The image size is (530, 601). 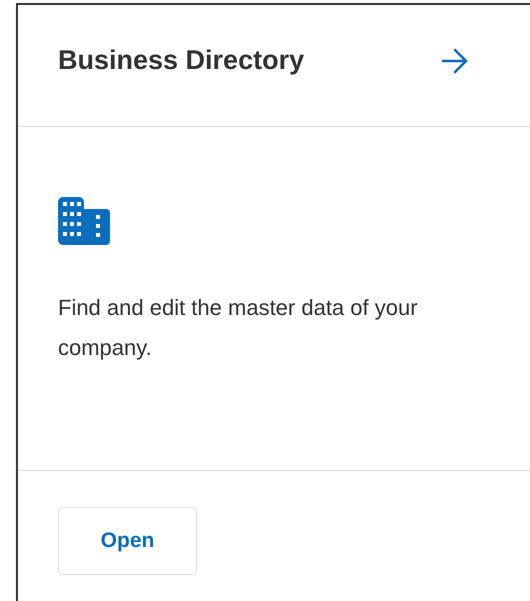 I want to click on card-description: Find and edit the master data of your company., so click(x=238, y=328).